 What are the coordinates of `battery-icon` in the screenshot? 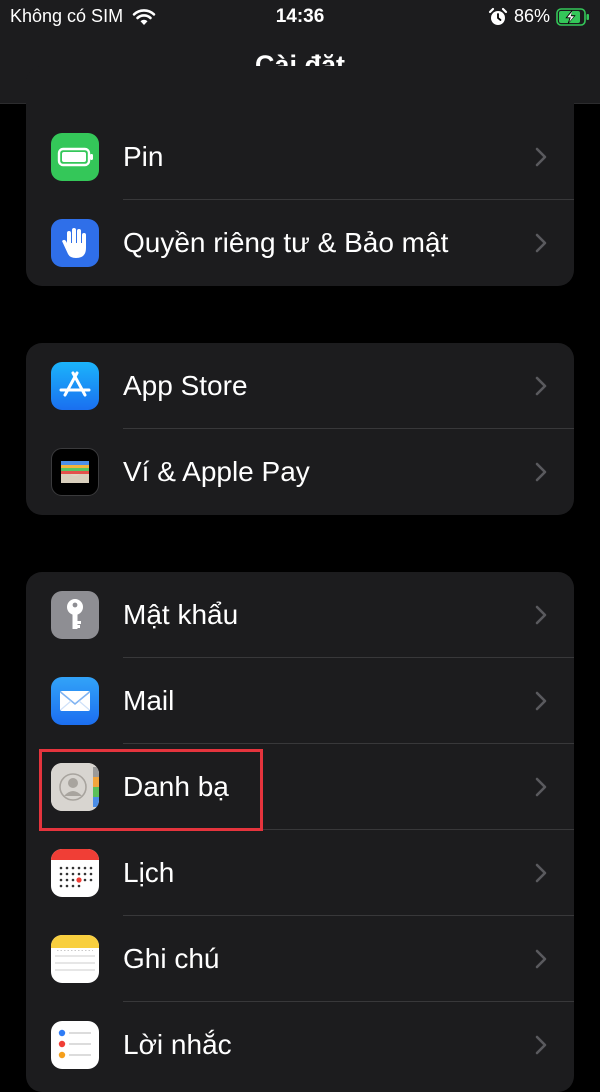 It's located at (75, 157).